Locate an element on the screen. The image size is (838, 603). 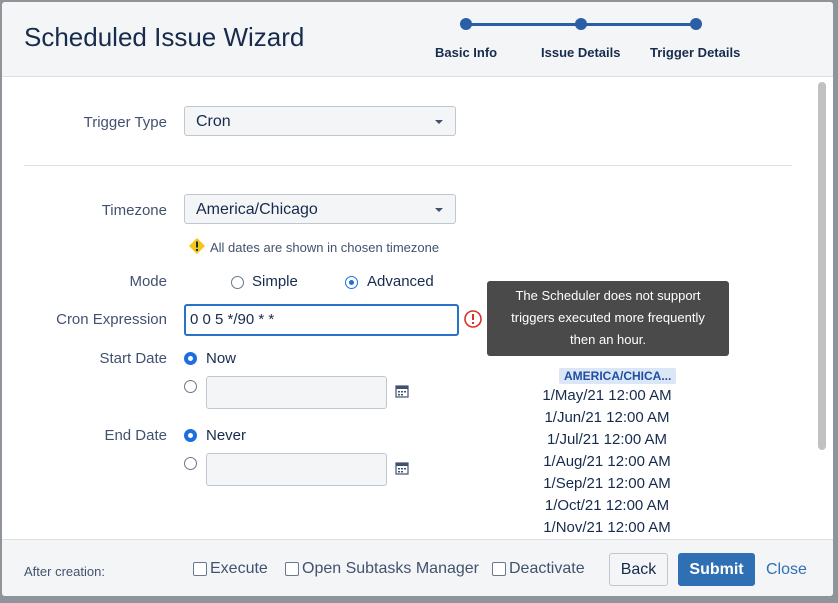
timezone-select: America/Chicago is located at coordinates (320, 209).